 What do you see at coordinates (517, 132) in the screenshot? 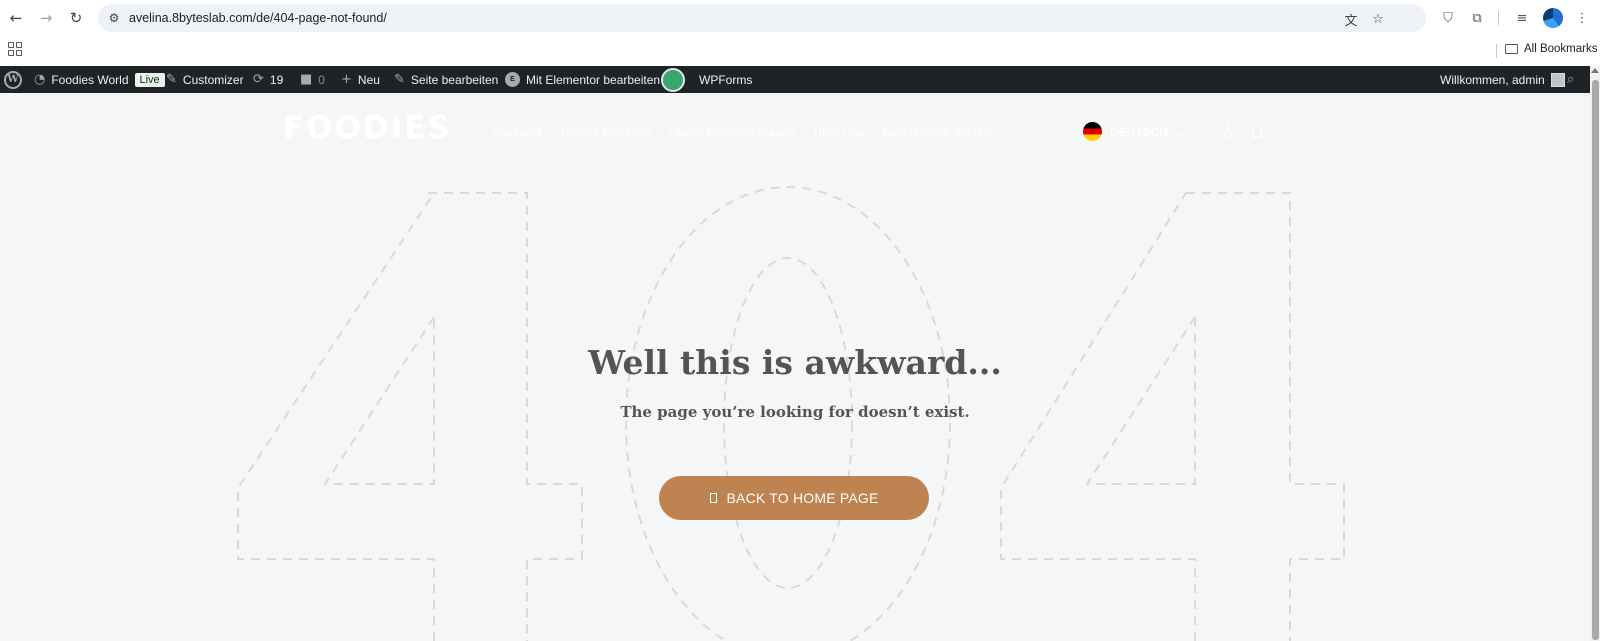
I see `nav-item-home: Startseite` at bounding box center [517, 132].